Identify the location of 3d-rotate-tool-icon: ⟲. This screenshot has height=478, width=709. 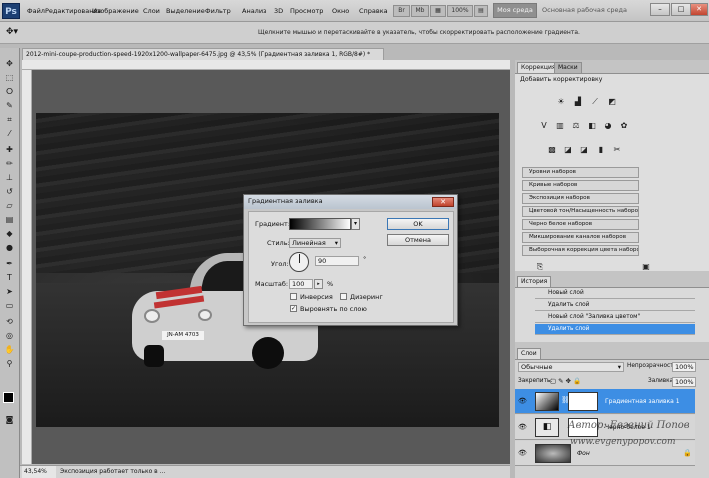
(9, 321).